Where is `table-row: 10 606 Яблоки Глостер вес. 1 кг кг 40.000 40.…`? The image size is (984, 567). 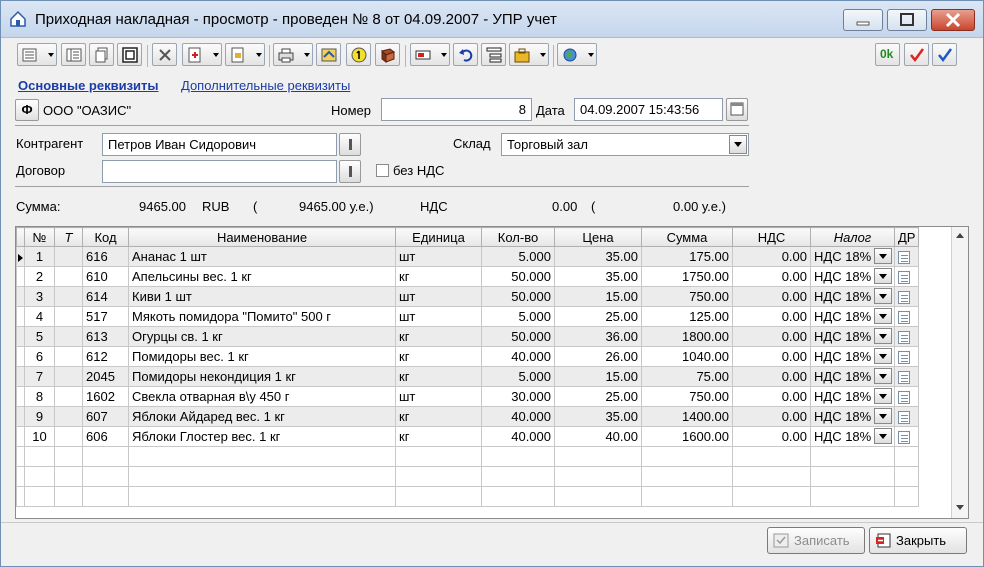
table-row: 10 606 Яблоки Глостер вес. 1 кг кг 40.000 40.… is located at coordinates (468, 436).